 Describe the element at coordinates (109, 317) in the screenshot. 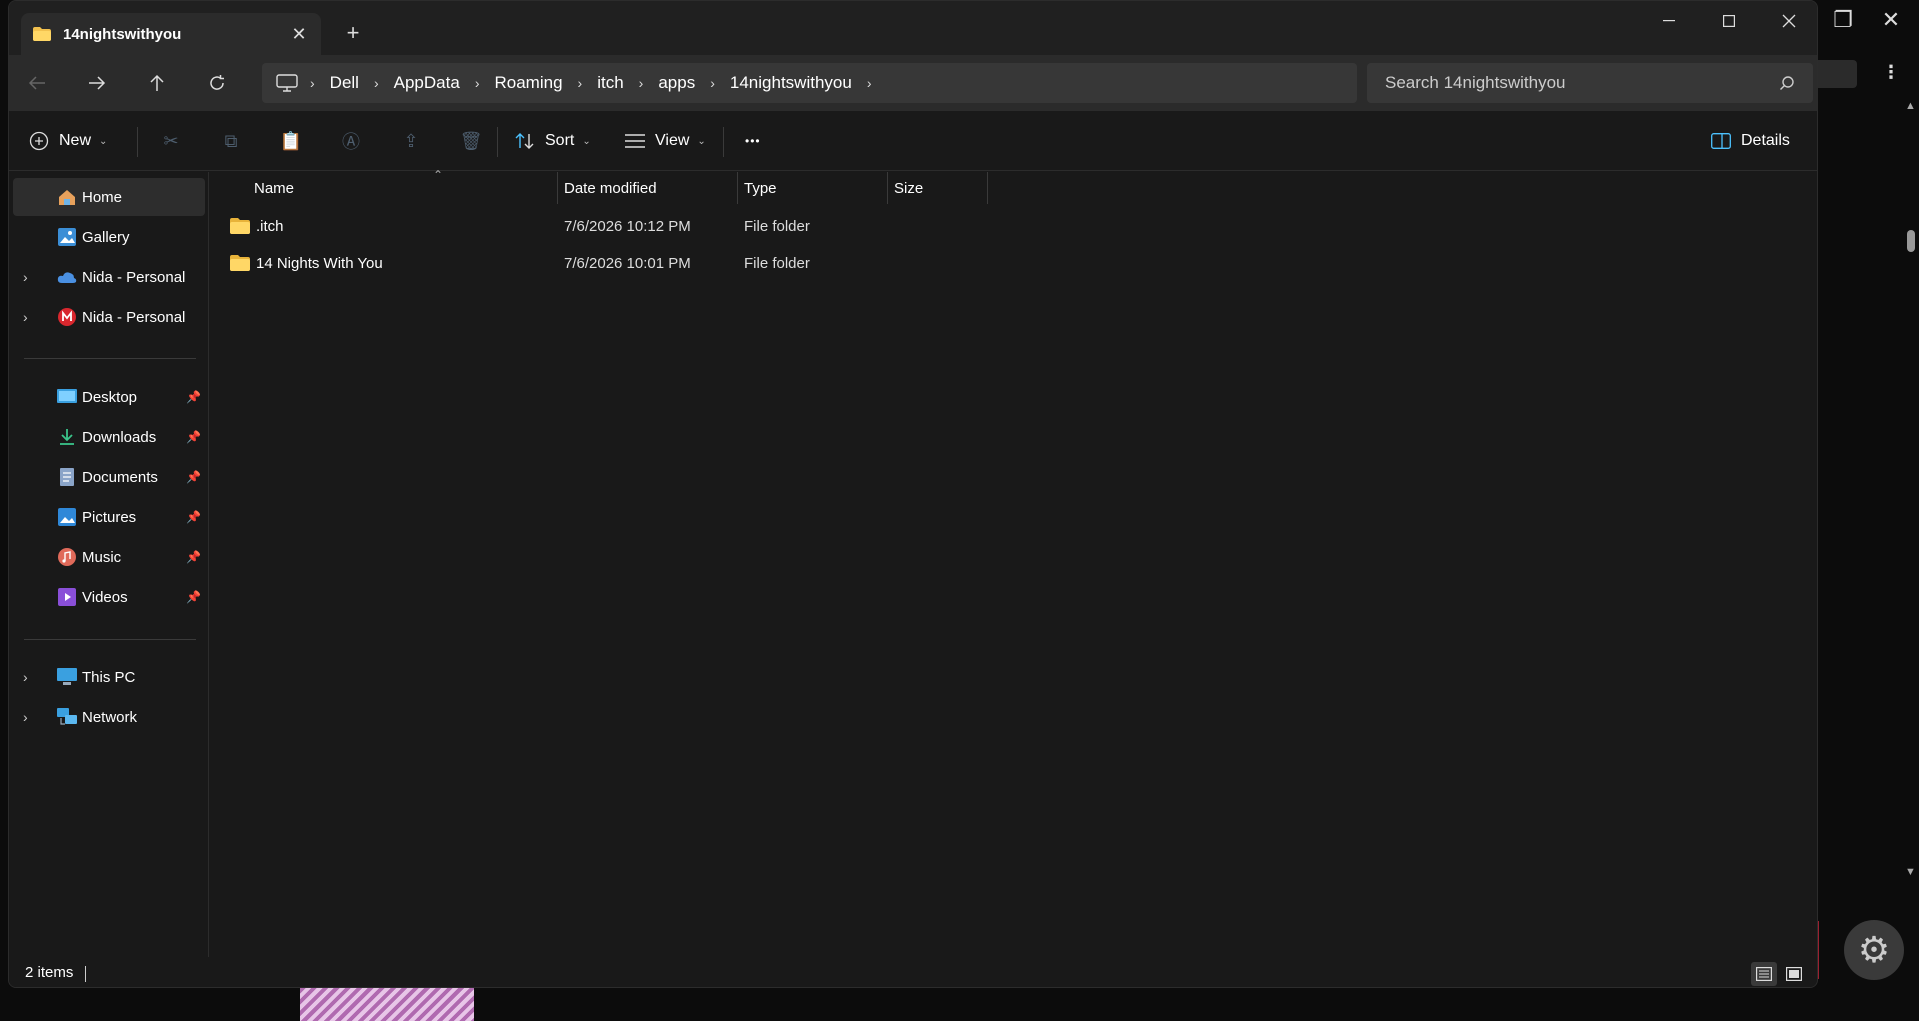

I see `sidebar-item-mega: › Nida - Personal` at that location.